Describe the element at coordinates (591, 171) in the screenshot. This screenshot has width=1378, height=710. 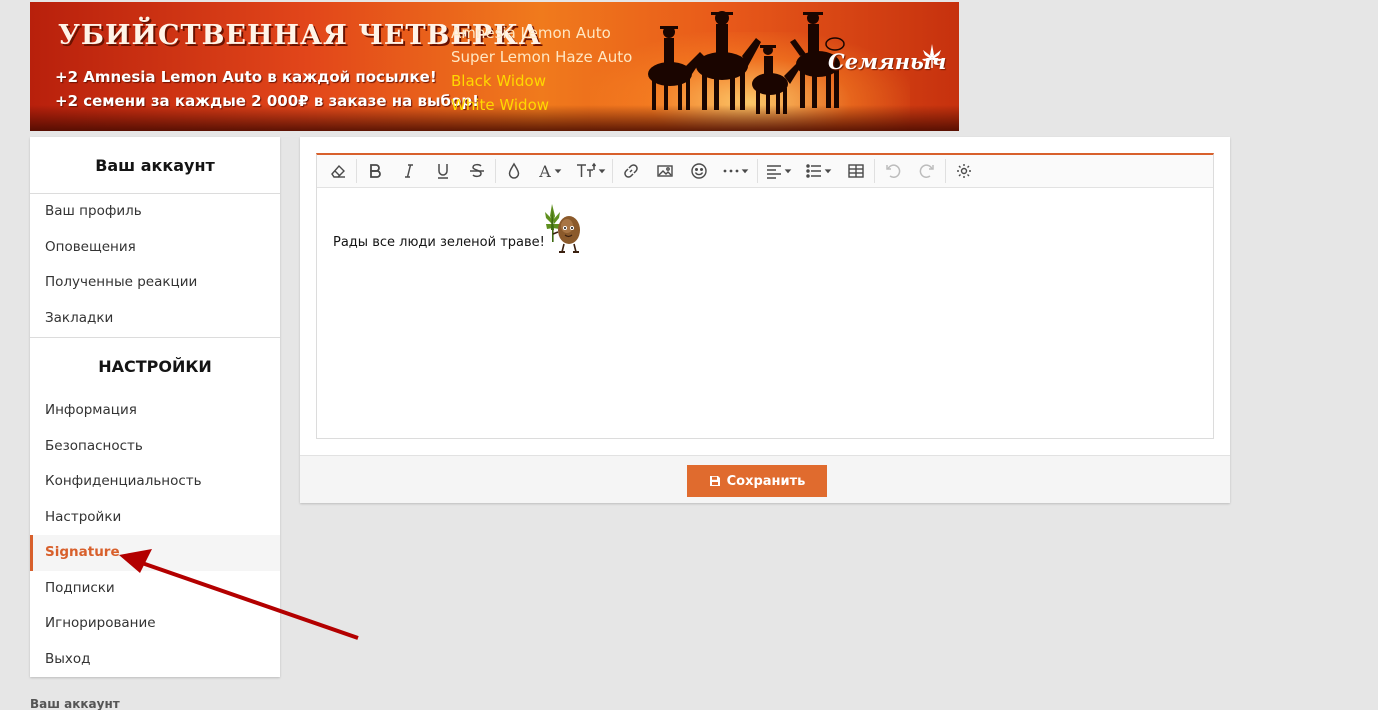
I see `font-size-icon` at that location.